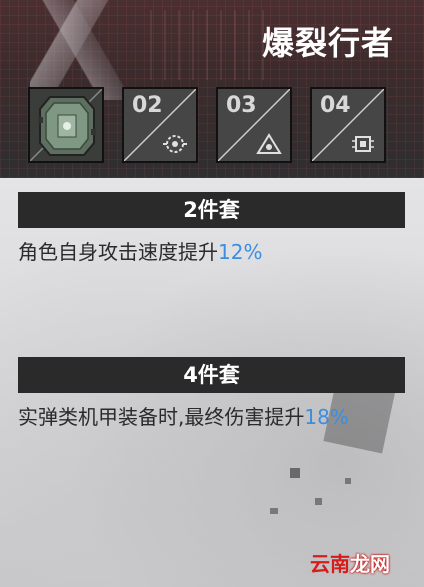 The image size is (424, 587). Describe the element at coordinates (254, 125) in the screenshot. I see `slot-03: 03` at that location.